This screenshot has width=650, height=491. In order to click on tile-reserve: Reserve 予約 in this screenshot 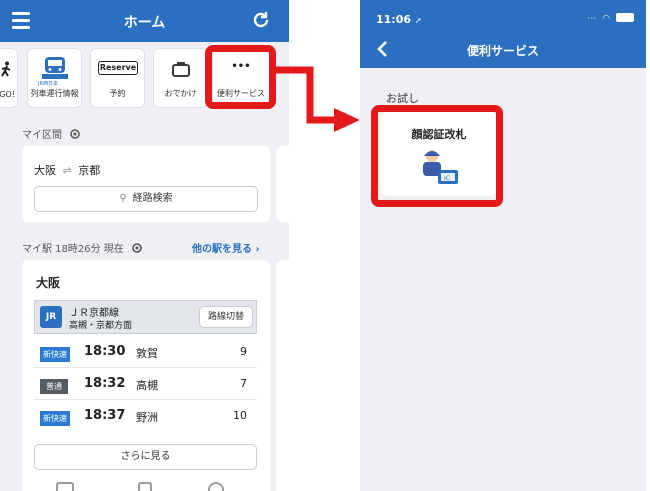, I will do `click(117, 78)`.